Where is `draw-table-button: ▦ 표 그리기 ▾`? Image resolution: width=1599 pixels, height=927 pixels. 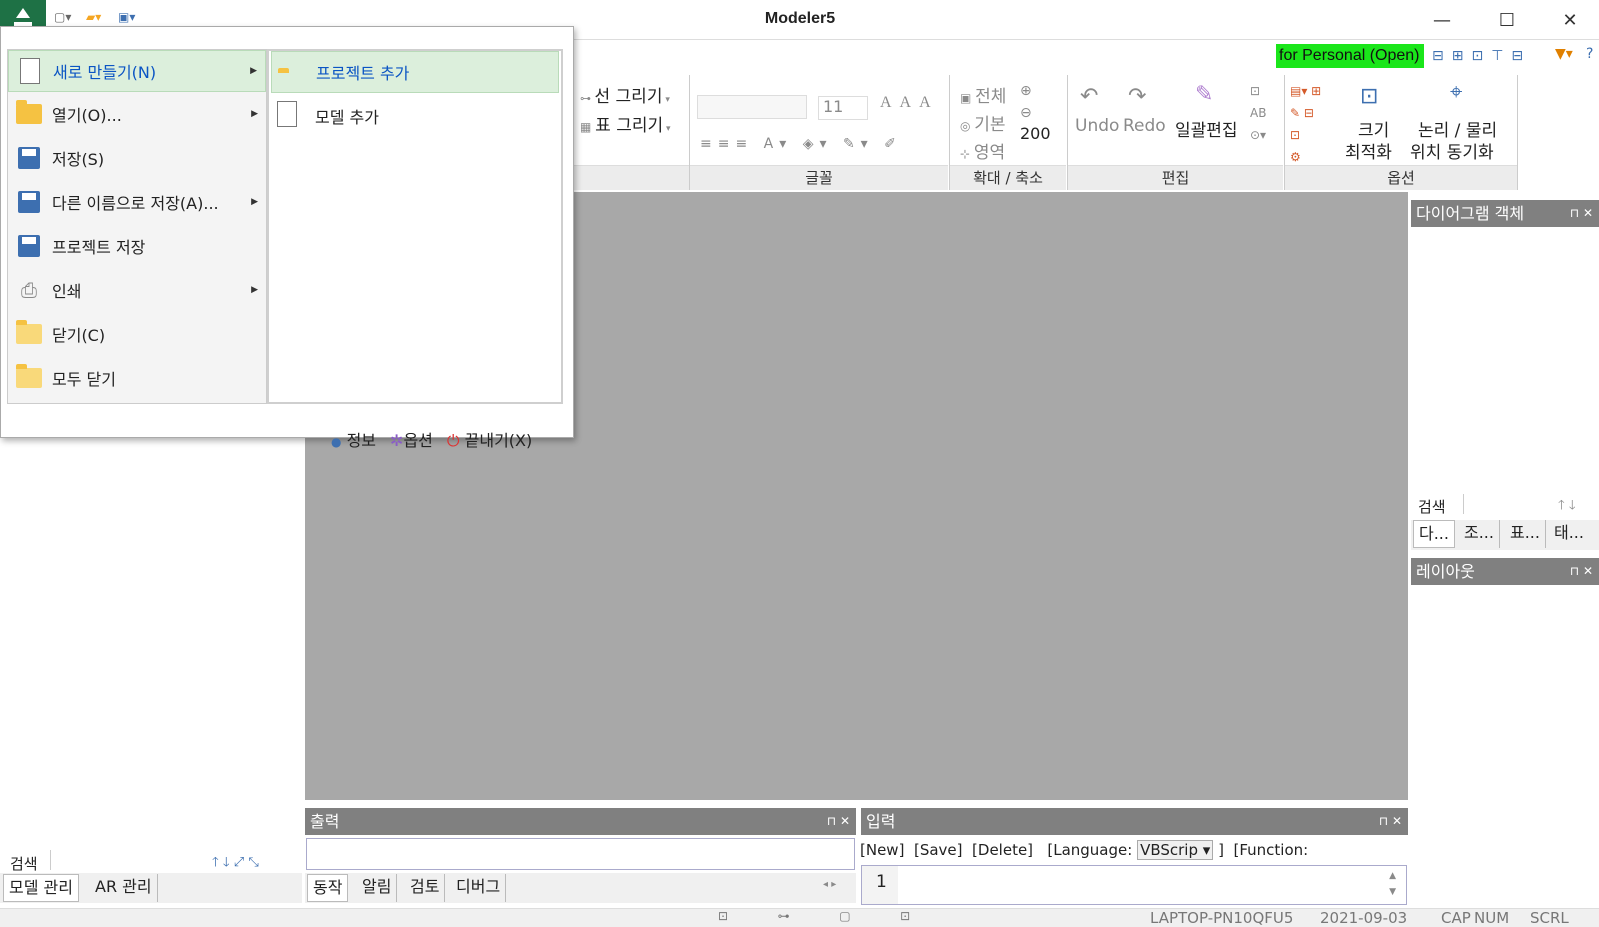
draw-table-button: ▦ 표 그리기 ▾ is located at coordinates (625, 123).